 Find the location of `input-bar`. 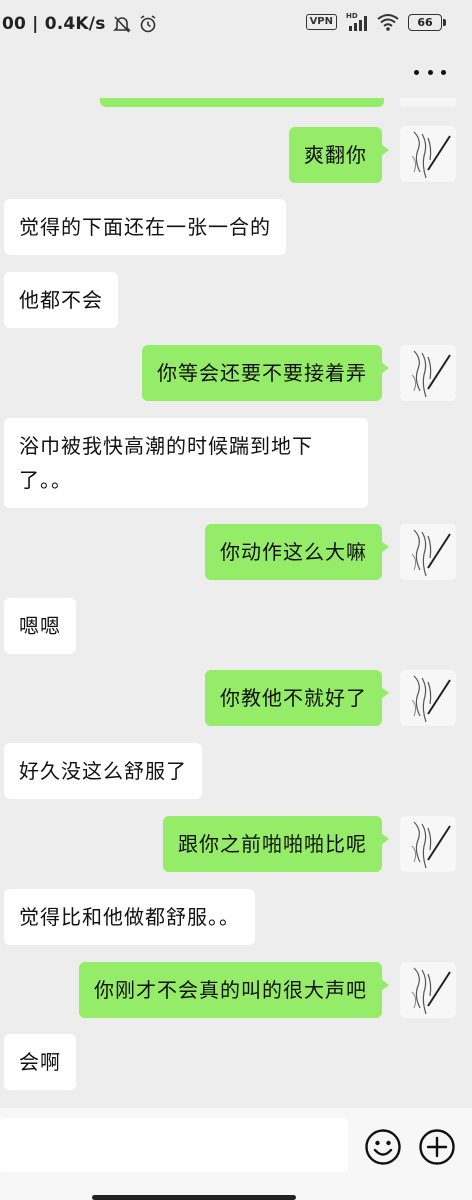

input-bar is located at coordinates (236, 1154).